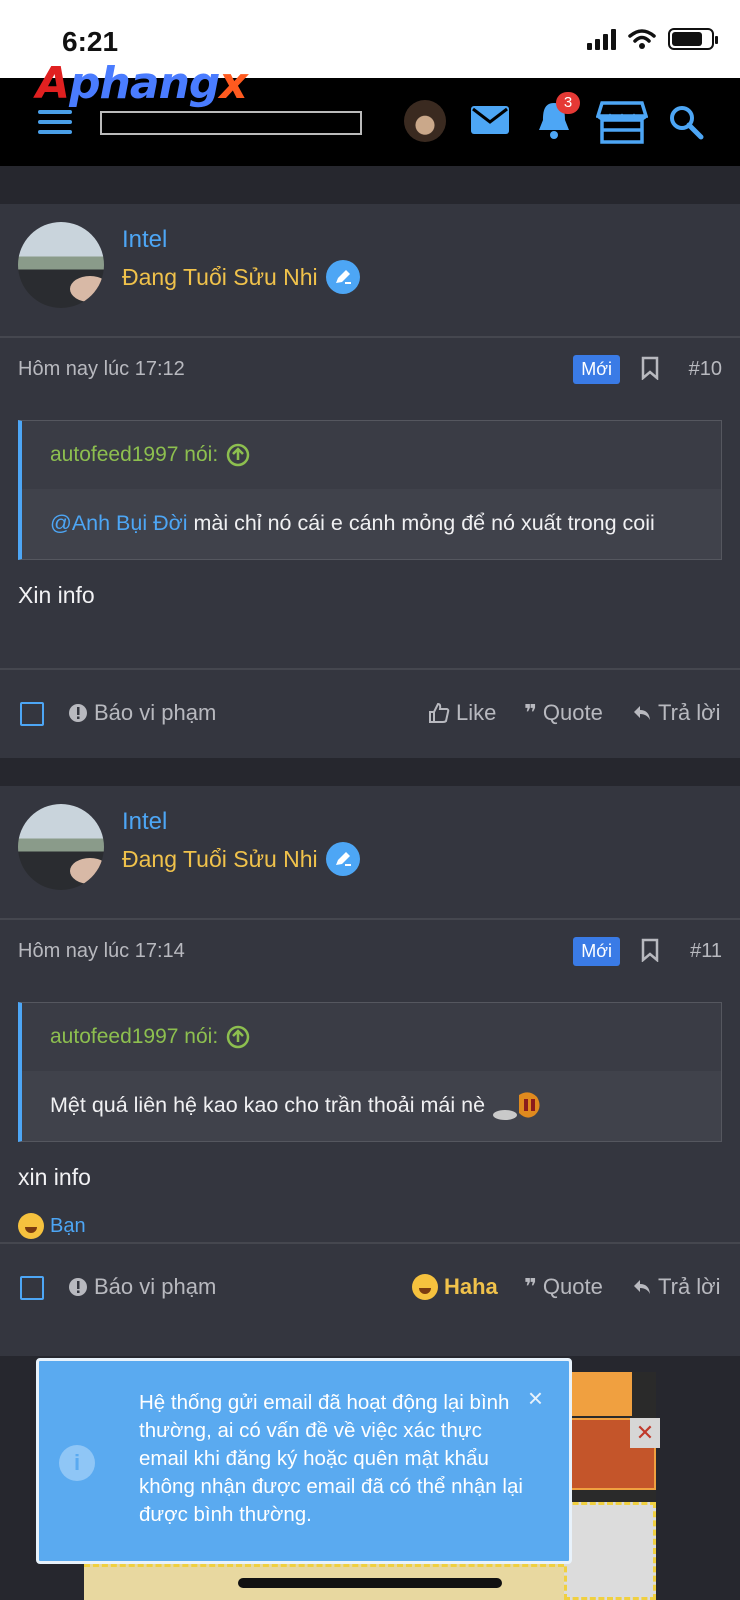 The image size is (740, 1600). I want to click on ad-graphic, so click(600, 1394).